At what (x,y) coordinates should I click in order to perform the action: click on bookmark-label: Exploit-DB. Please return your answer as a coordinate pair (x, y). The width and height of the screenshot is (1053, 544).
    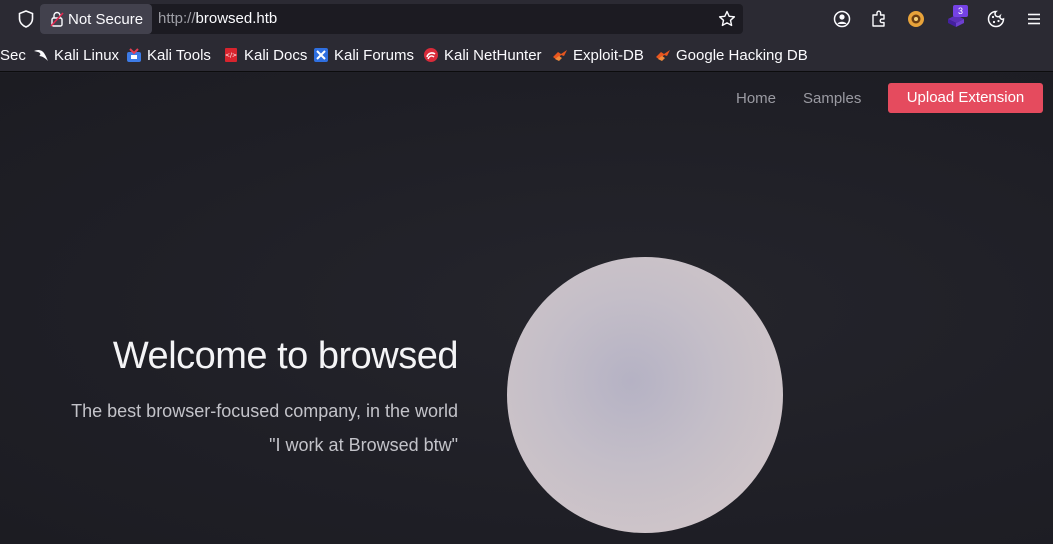
    Looking at the image, I should click on (608, 55).